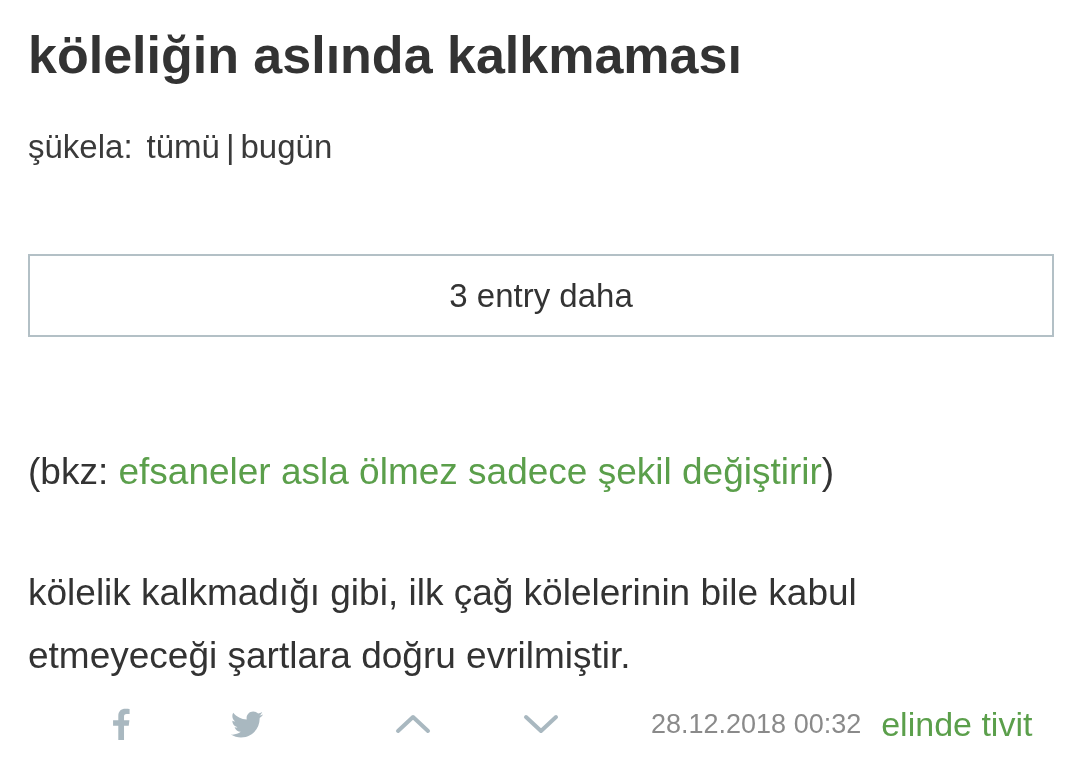  Describe the element at coordinates (756, 724) in the screenshot. I see `entry-date: 28.12.2018 00:32` at that location.